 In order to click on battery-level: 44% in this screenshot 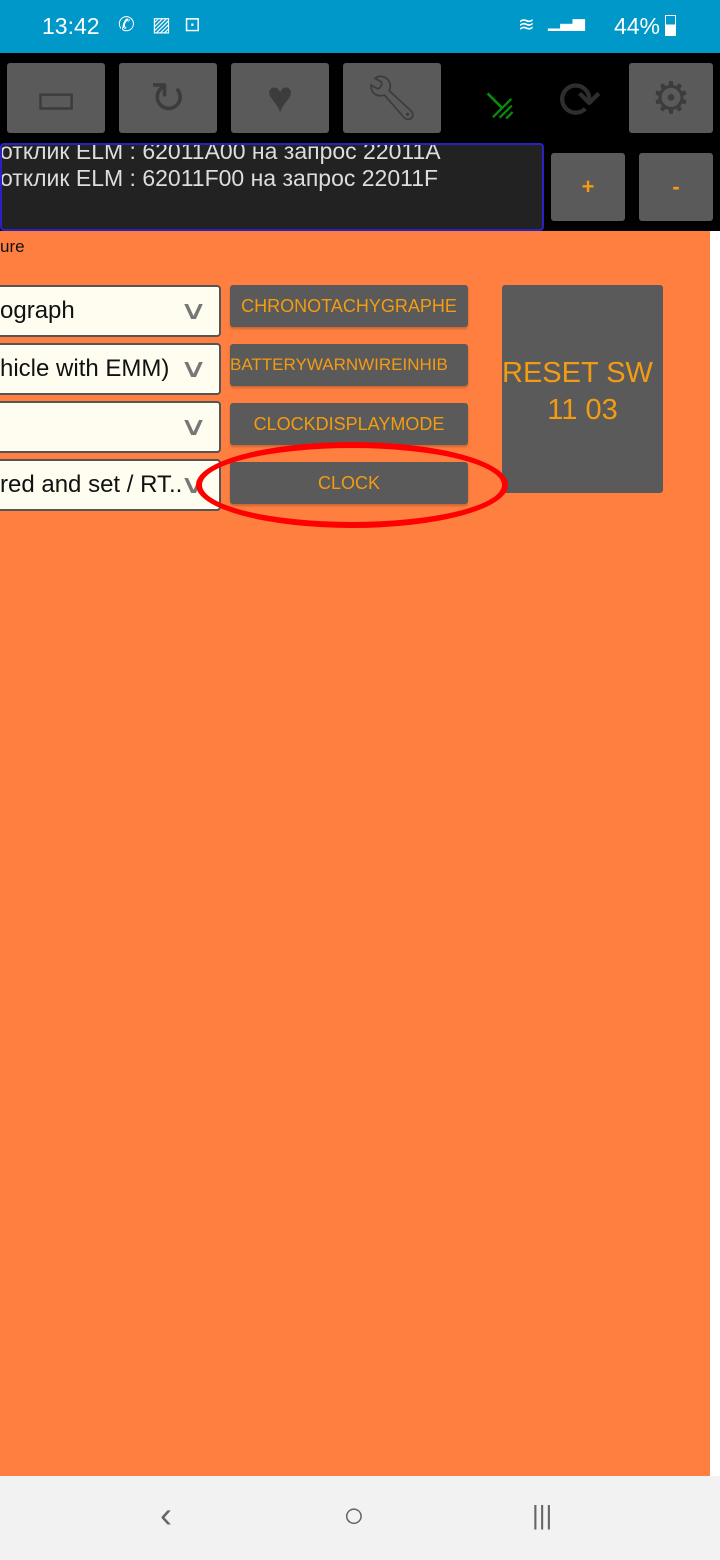, I will do `click(636, 26)`.